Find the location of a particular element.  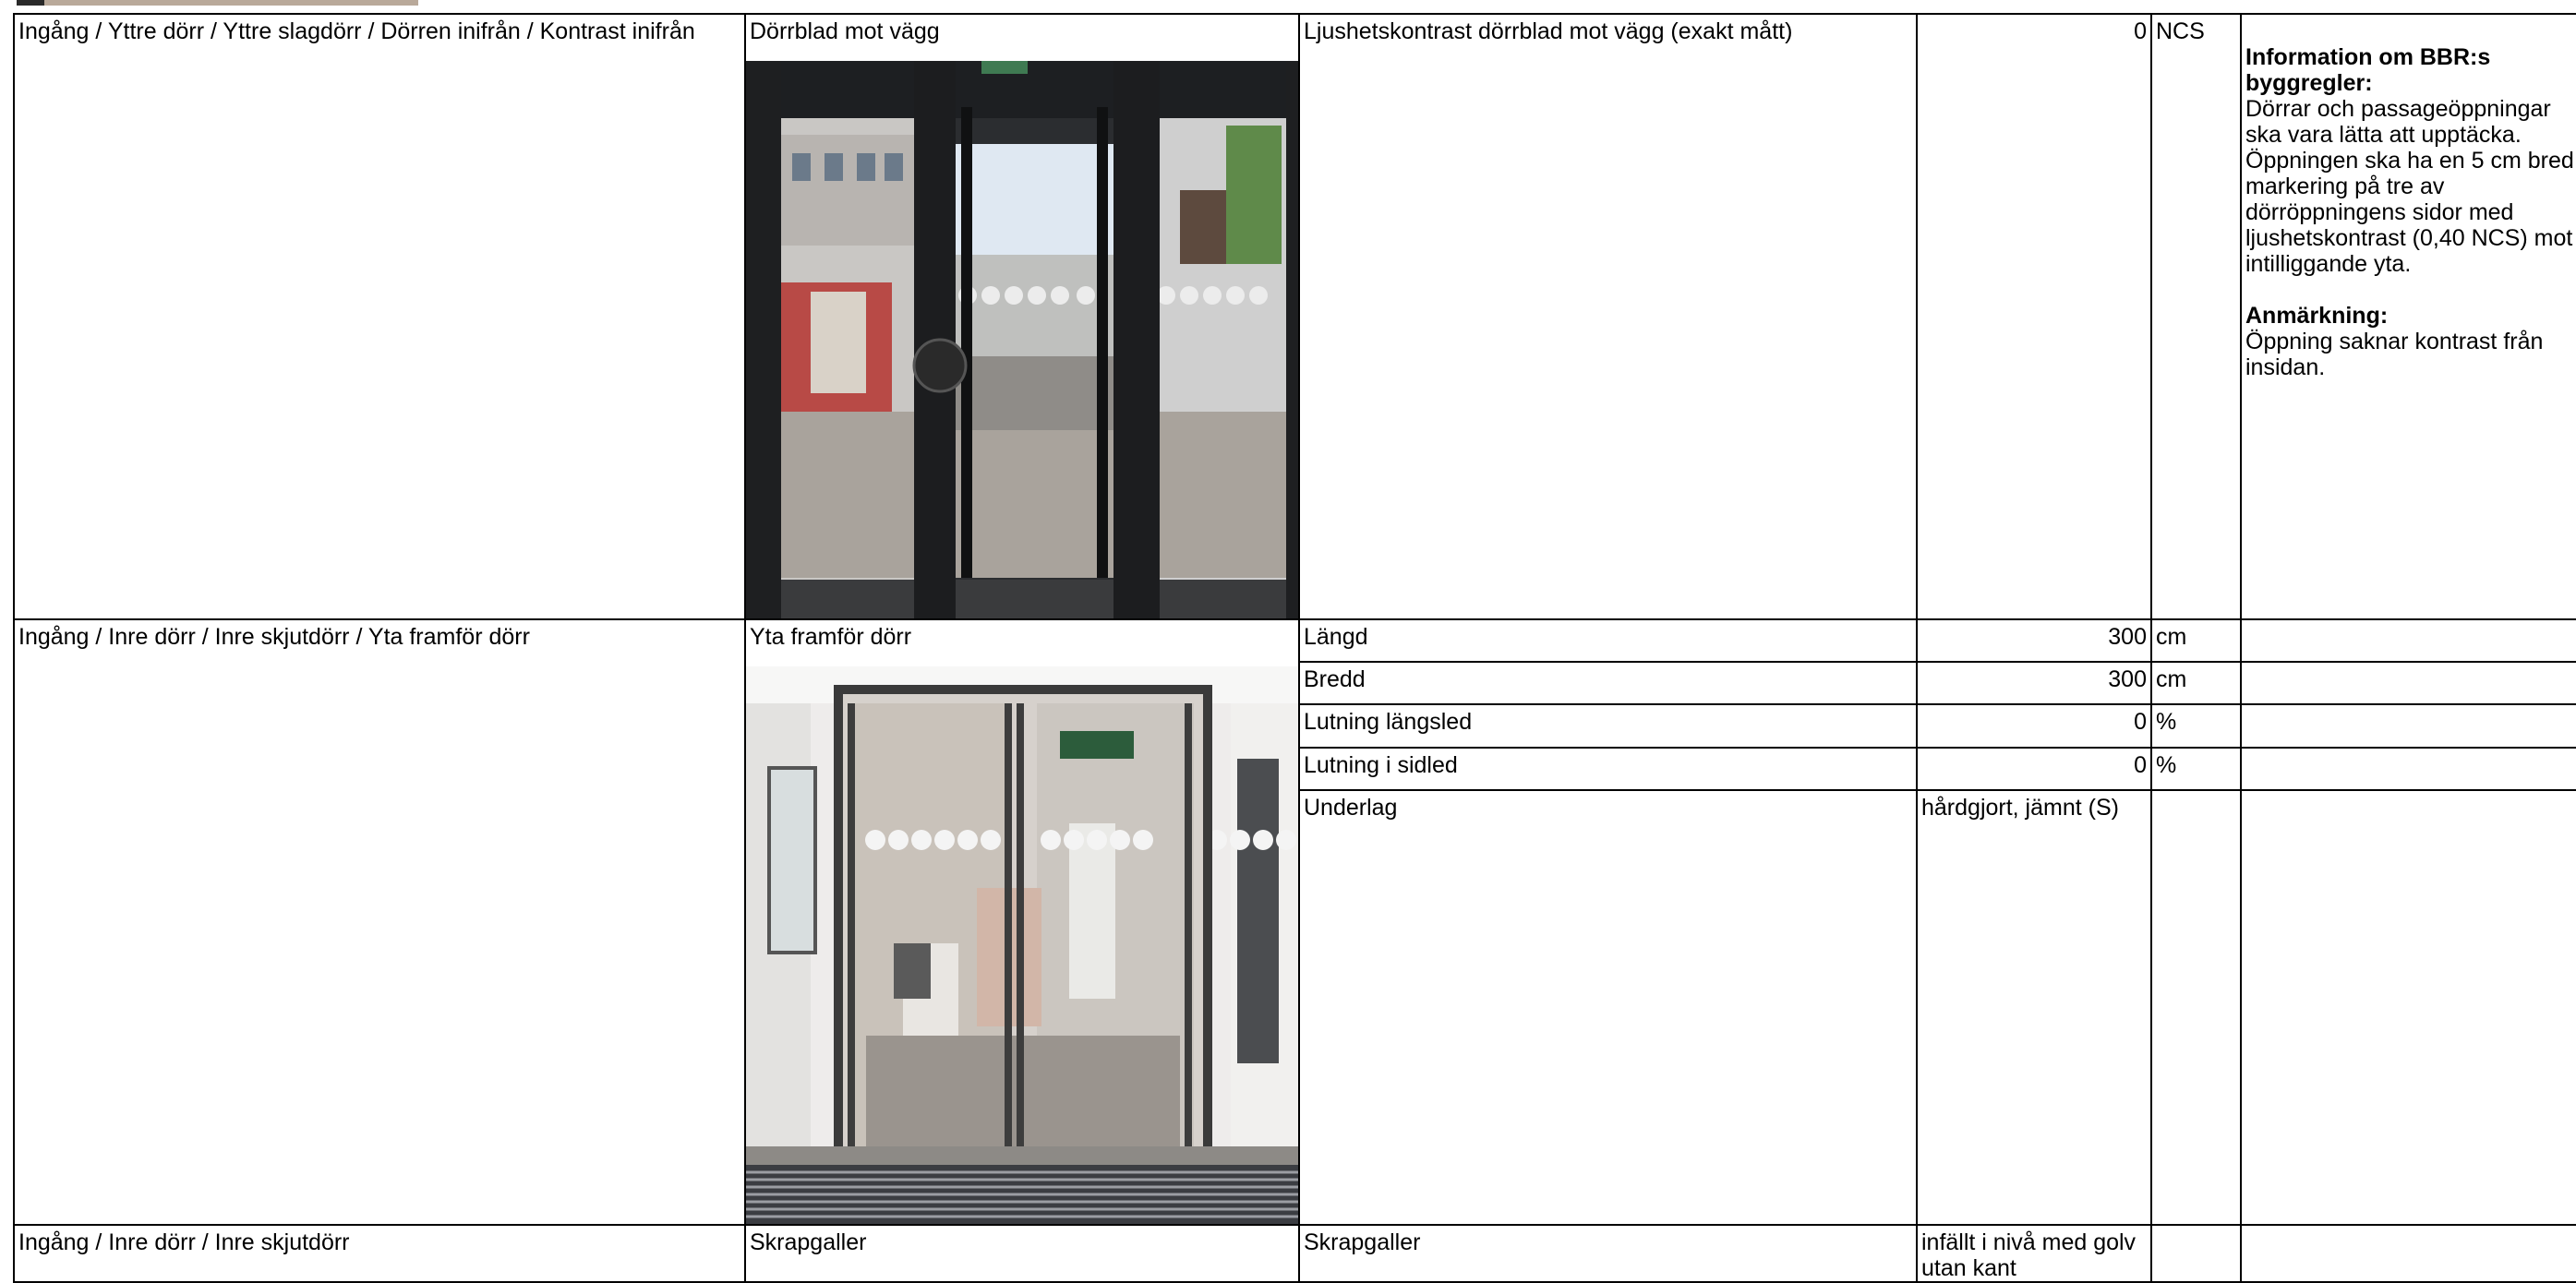

measure-value-cell: infällt i nivå med golv utan kant is located at coordinates (2034, 1253).